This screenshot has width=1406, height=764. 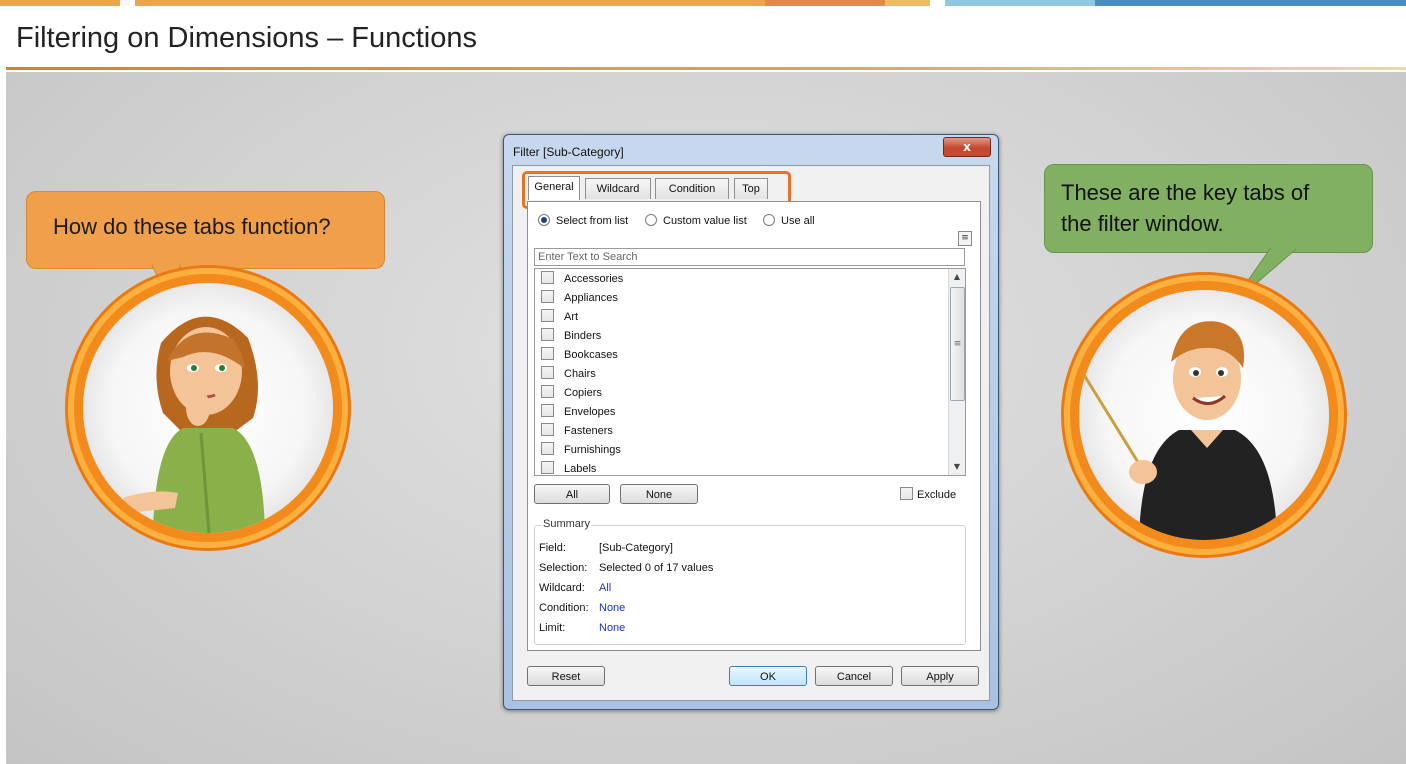 I want to click on scroll-up-icon: ▲, so click(x=957, y=277).